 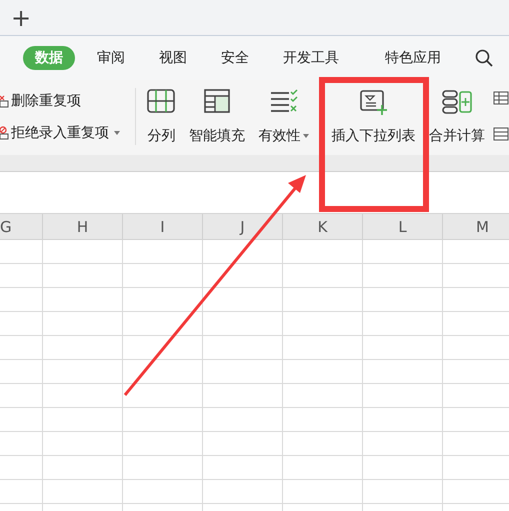 I want to click on menu-tab: 审阅, so click(x=111, y=58).